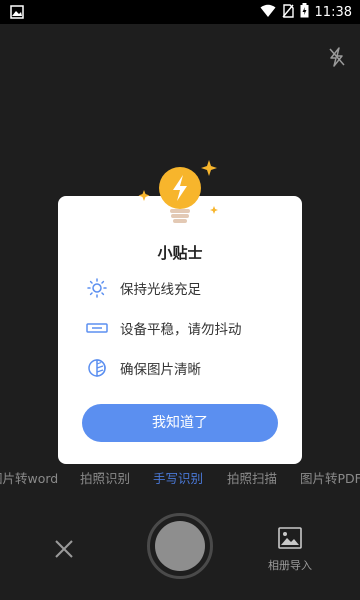 The height and width of the screenshot is (600, 360). What do you see at coordinates (17, 13) in the screenshot?
I see `gallery-notification-icon` at bounding box center [17, 13].